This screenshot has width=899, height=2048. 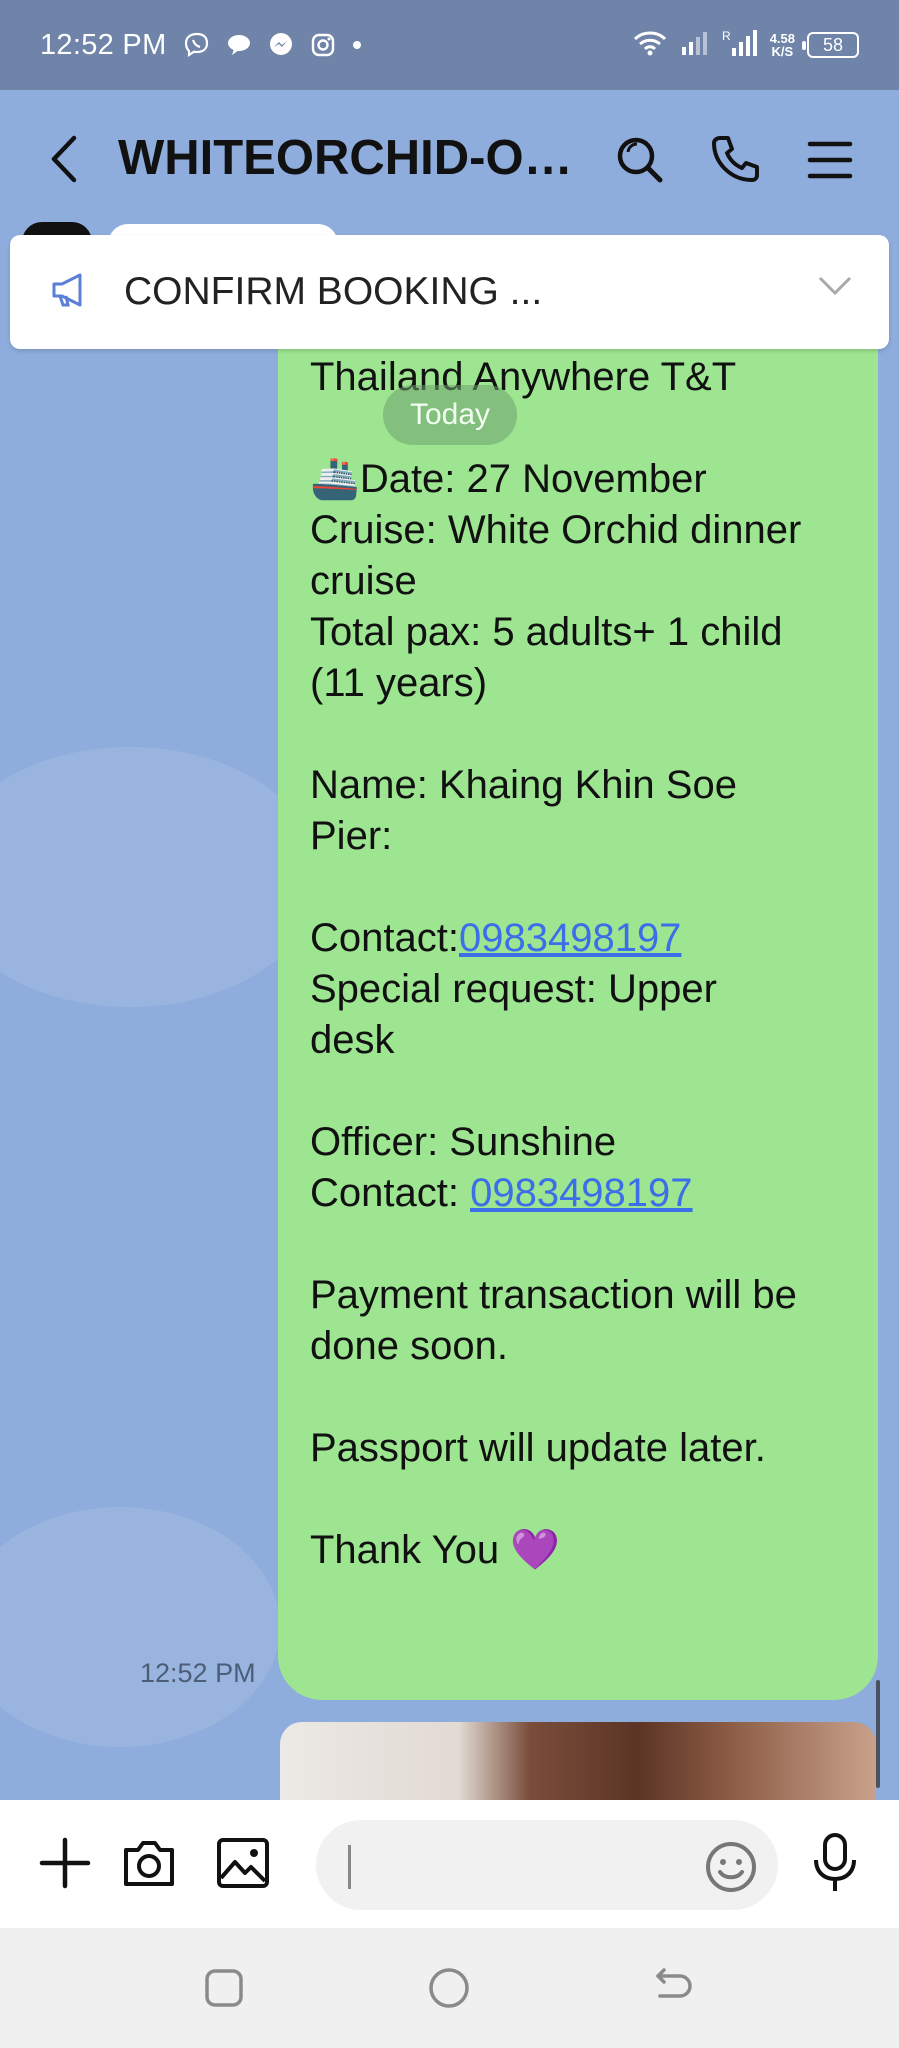 I want to click on back-icon, so click(x=64, y=159).